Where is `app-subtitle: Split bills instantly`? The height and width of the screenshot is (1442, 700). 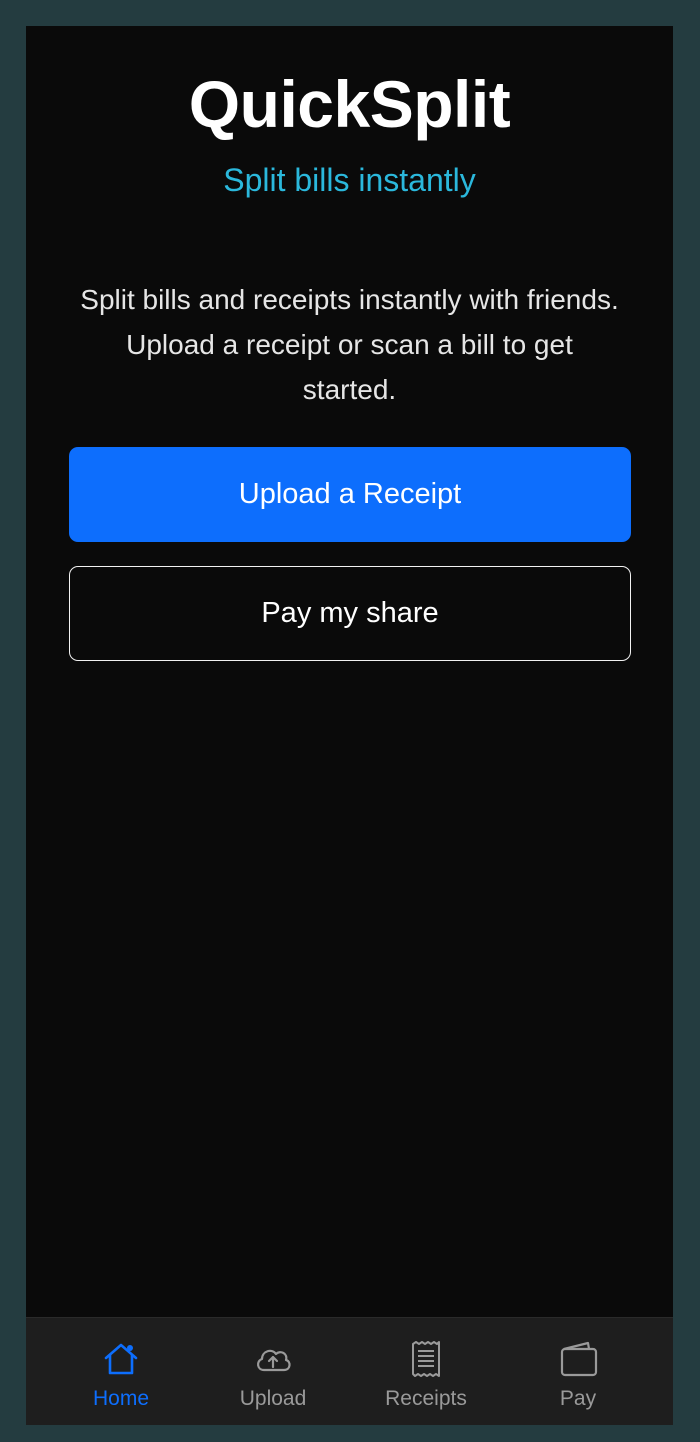 app-subtitle: Split bills instantly is located at coordinates (349, 180).